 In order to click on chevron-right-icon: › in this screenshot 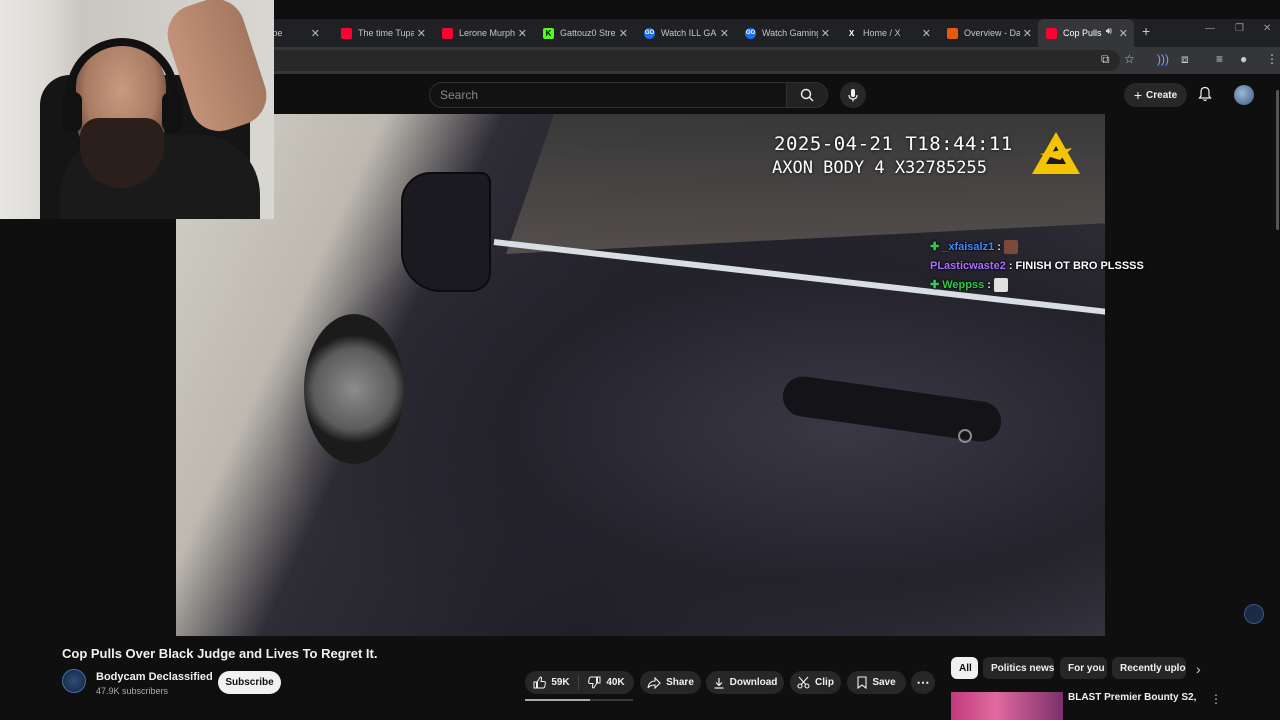, I will do `click(1198, 669)`.